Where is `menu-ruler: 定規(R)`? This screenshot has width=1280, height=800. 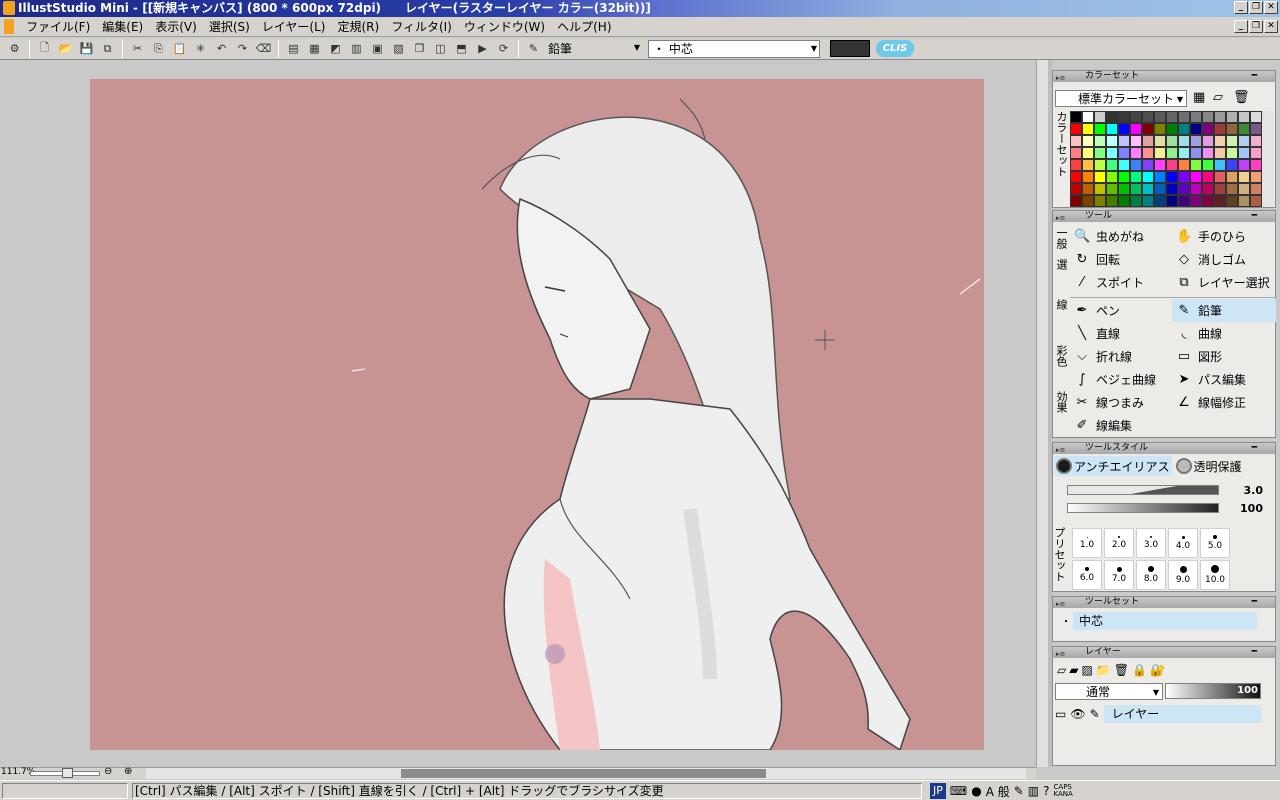 menu-ruler: 定規(R) is located at coordinates (359, 27).